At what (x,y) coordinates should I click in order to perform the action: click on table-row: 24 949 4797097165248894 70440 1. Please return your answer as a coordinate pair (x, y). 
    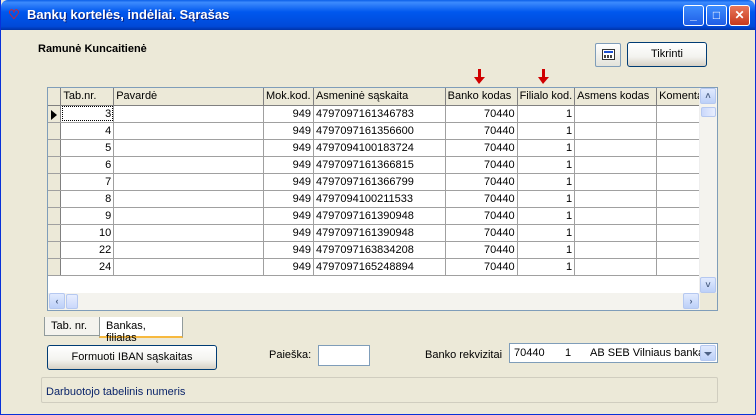
    Looking at the image, I should click on (382, 267).